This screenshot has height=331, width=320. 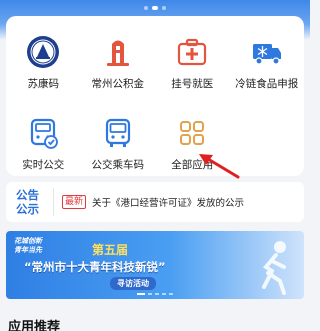 I want to click on carousel-dot-active, so click(x=155, y=8).